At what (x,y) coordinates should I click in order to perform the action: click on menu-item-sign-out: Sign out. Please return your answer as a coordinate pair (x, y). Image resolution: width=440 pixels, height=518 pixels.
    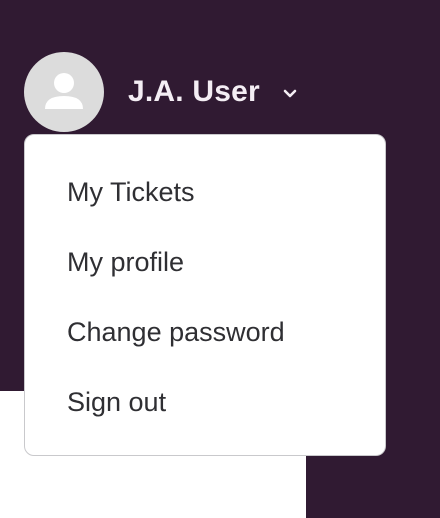
    Looking at the image, I should click on (205, 402).